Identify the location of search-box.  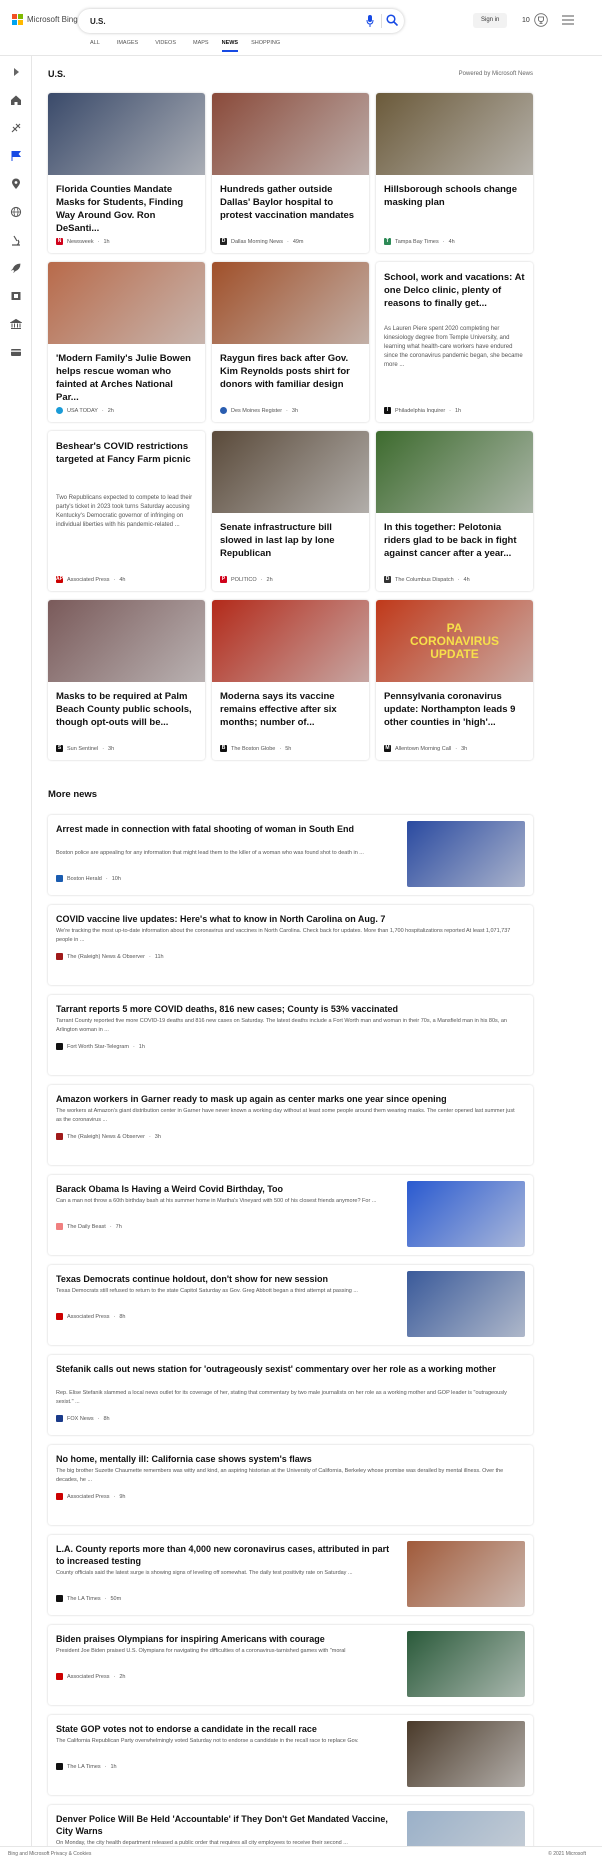
(241, 21).